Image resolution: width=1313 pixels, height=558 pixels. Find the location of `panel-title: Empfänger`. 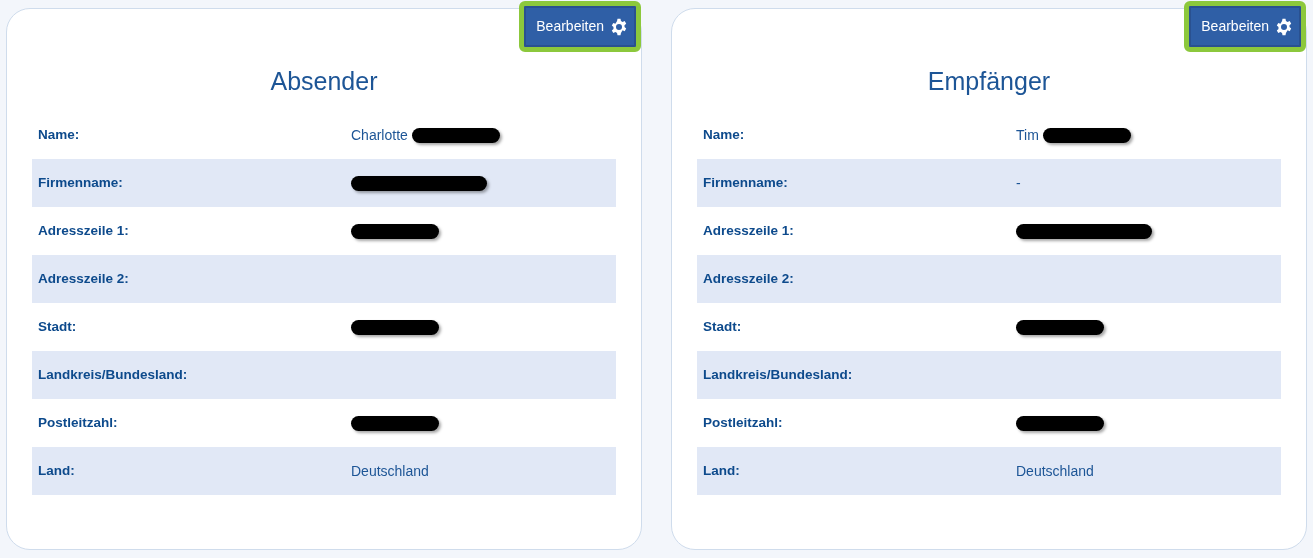

panel-title: Empfänger is located at coordinates (989, 81).